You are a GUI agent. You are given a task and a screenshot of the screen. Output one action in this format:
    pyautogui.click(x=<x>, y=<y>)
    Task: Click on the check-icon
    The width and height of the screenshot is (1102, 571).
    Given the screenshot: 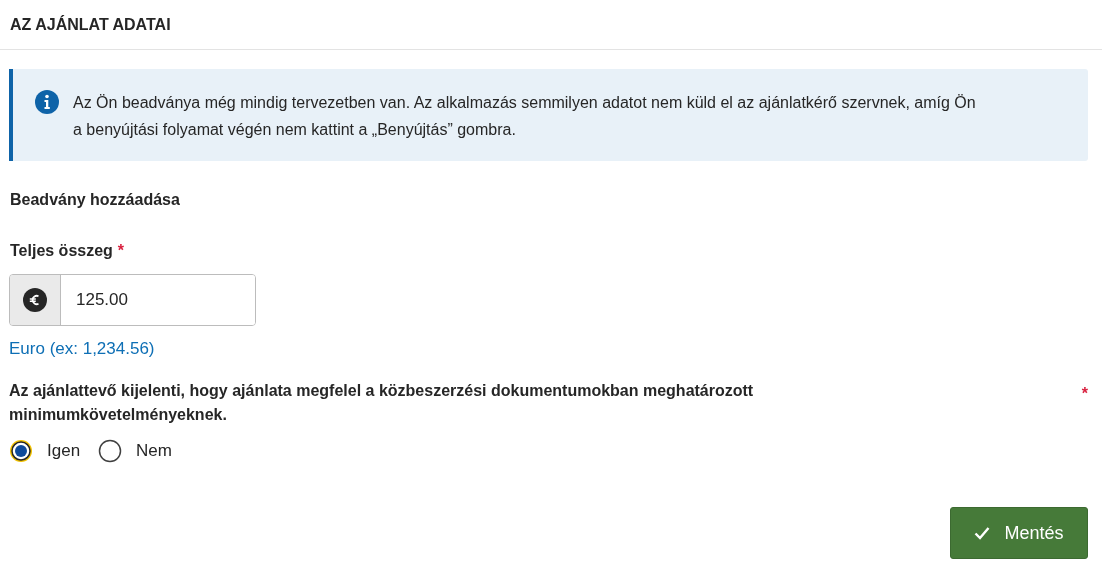 What is the action you would take?
    pyautogui.click(x=982, y=533)
    